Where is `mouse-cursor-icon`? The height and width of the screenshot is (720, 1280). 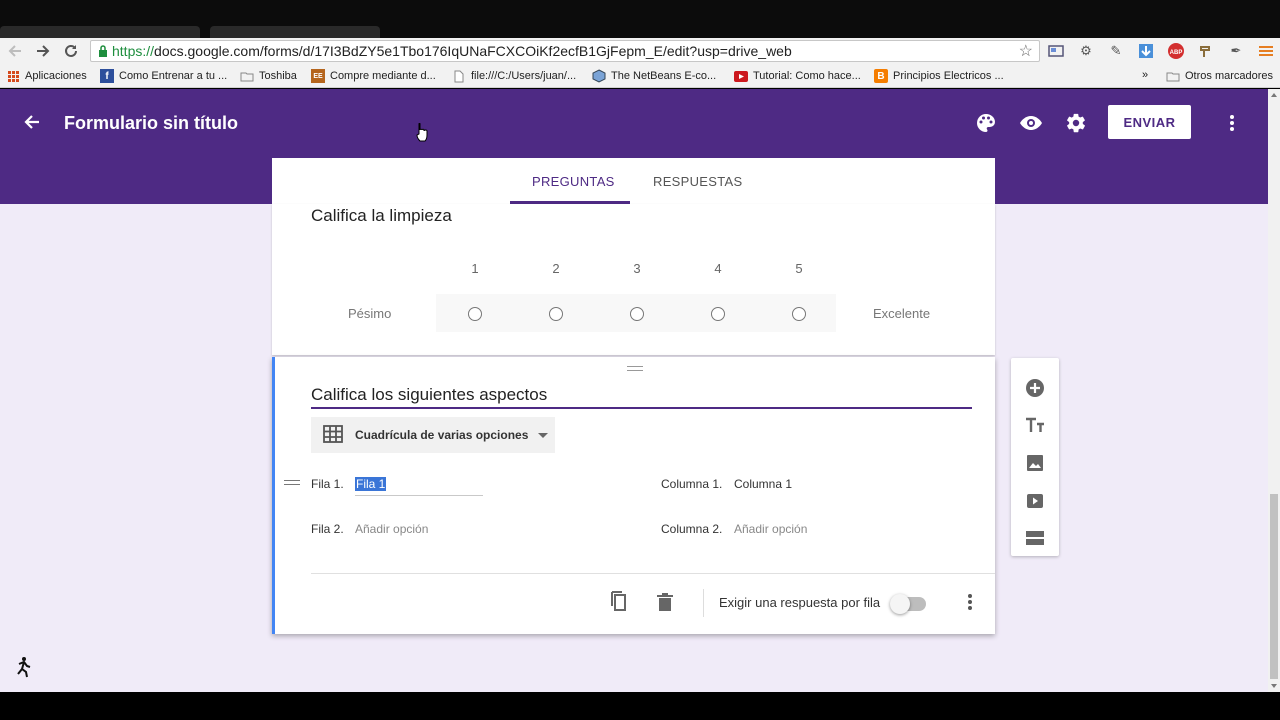 mouse-cursor-icon is located at coordinates (422, 132).